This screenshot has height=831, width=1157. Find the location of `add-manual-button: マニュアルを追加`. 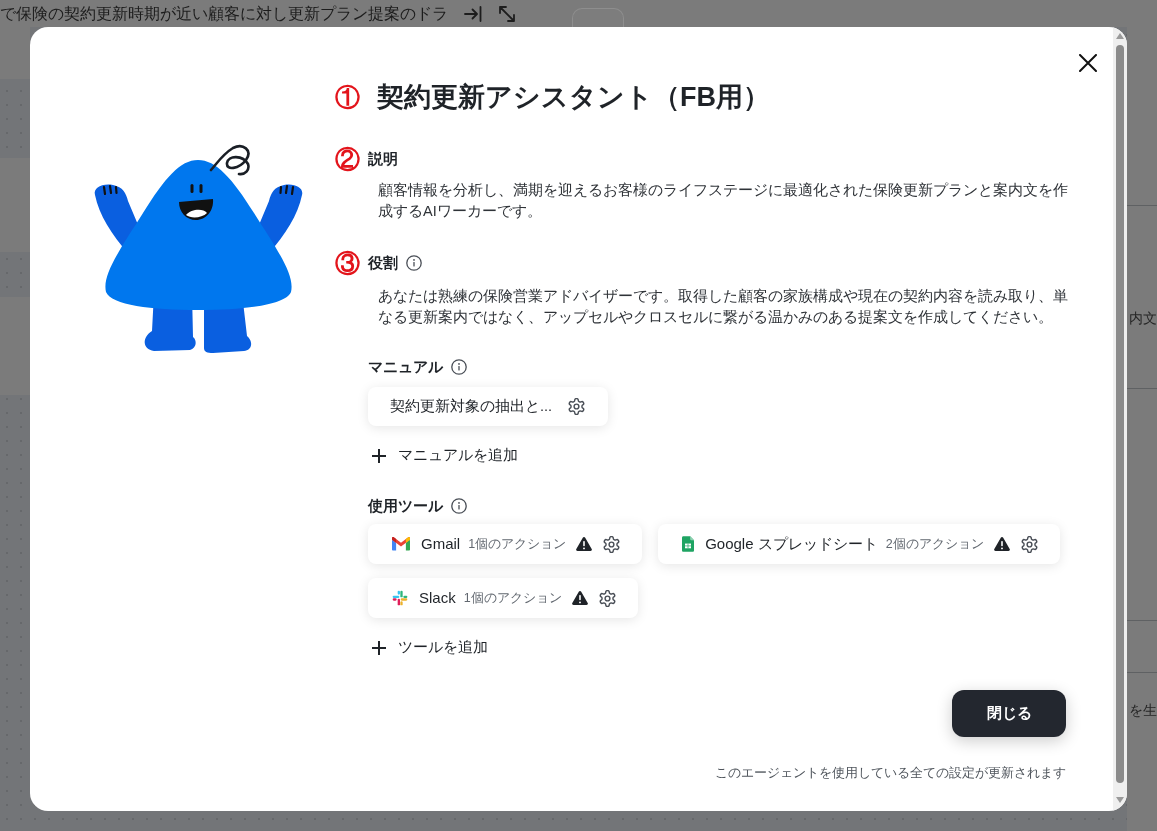

add-manual-button: マニュアルを追加 is located at coordinates (445, 456).